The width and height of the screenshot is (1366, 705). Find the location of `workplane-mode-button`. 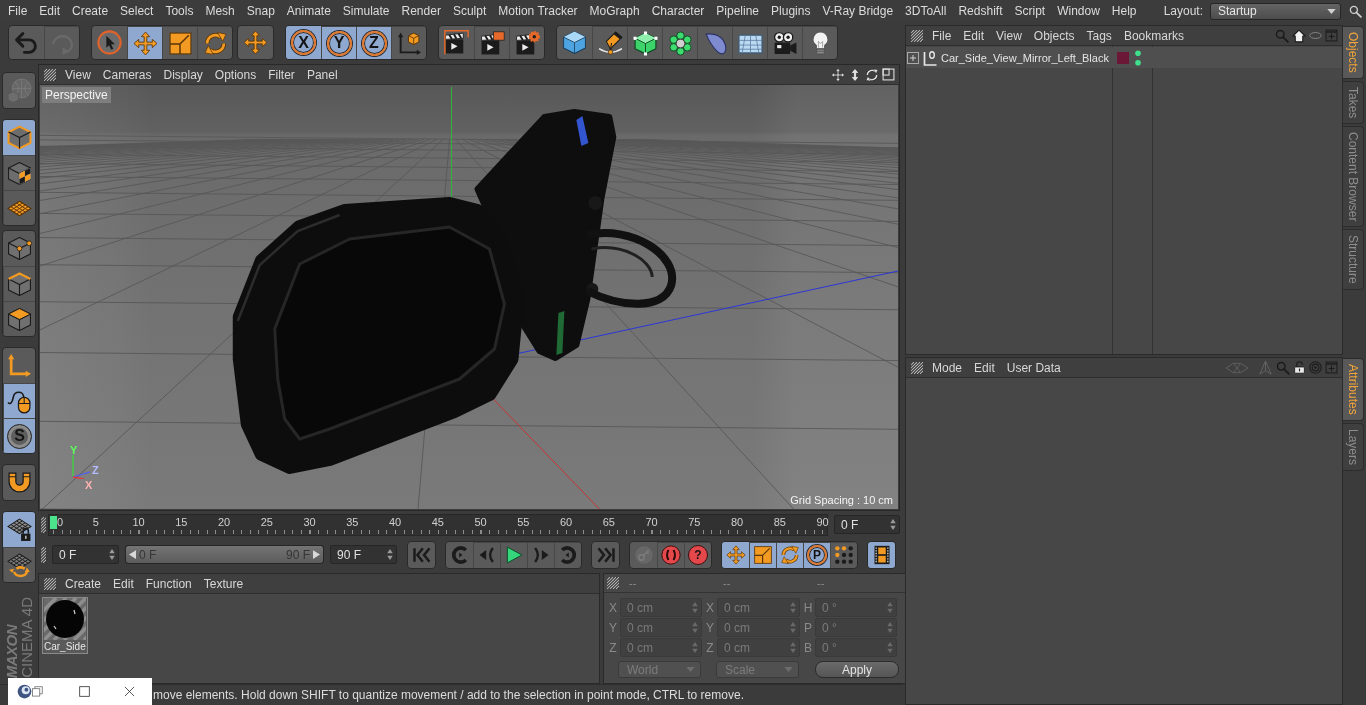

workplane-mode-button is located at coordinates (19, 207).